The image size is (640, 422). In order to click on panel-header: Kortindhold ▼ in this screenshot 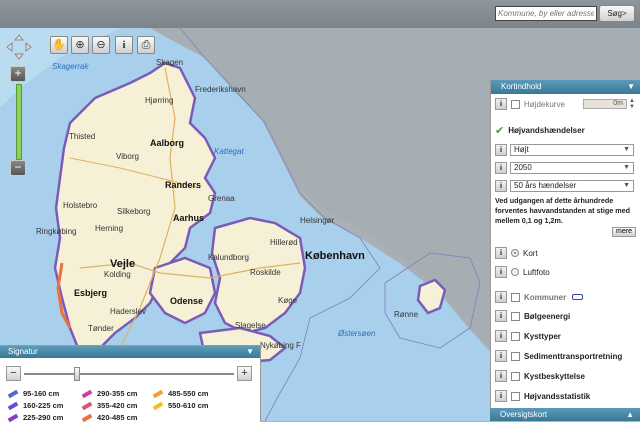, I will do `click(565, 87)`.